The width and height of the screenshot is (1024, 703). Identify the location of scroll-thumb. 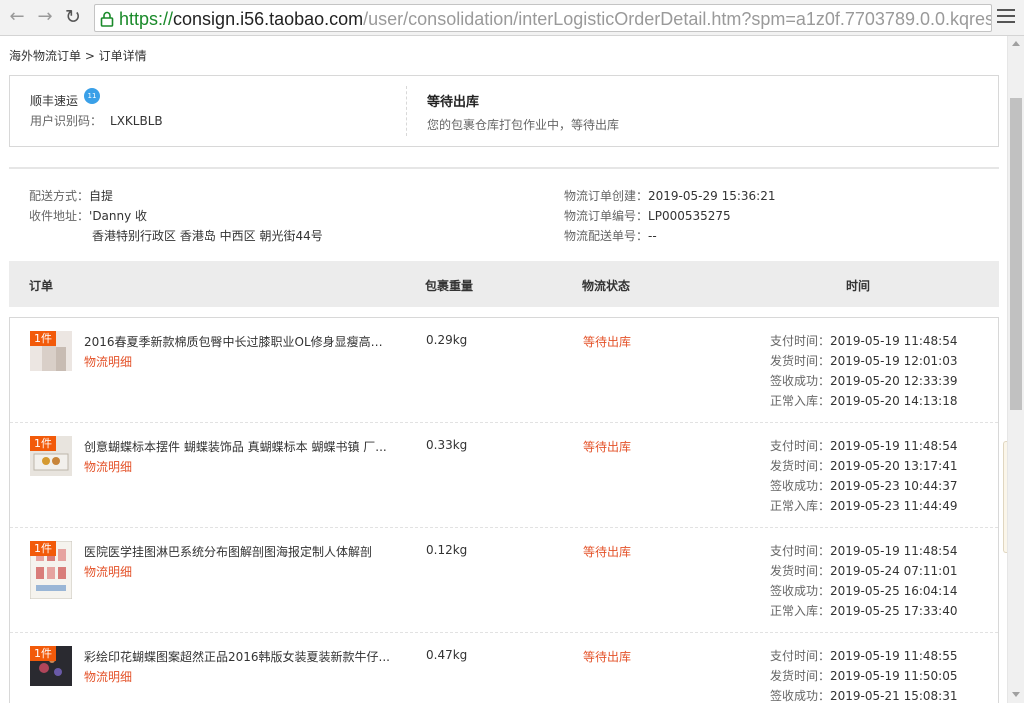
(1016, 254).